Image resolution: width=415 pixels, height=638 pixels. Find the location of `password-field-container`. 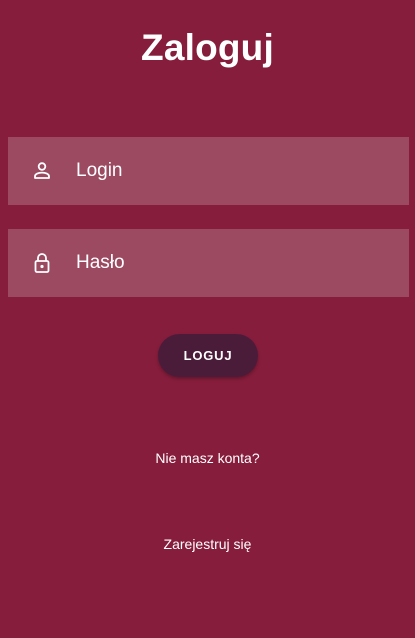

password-field-container is located at coordinates (208, 263).